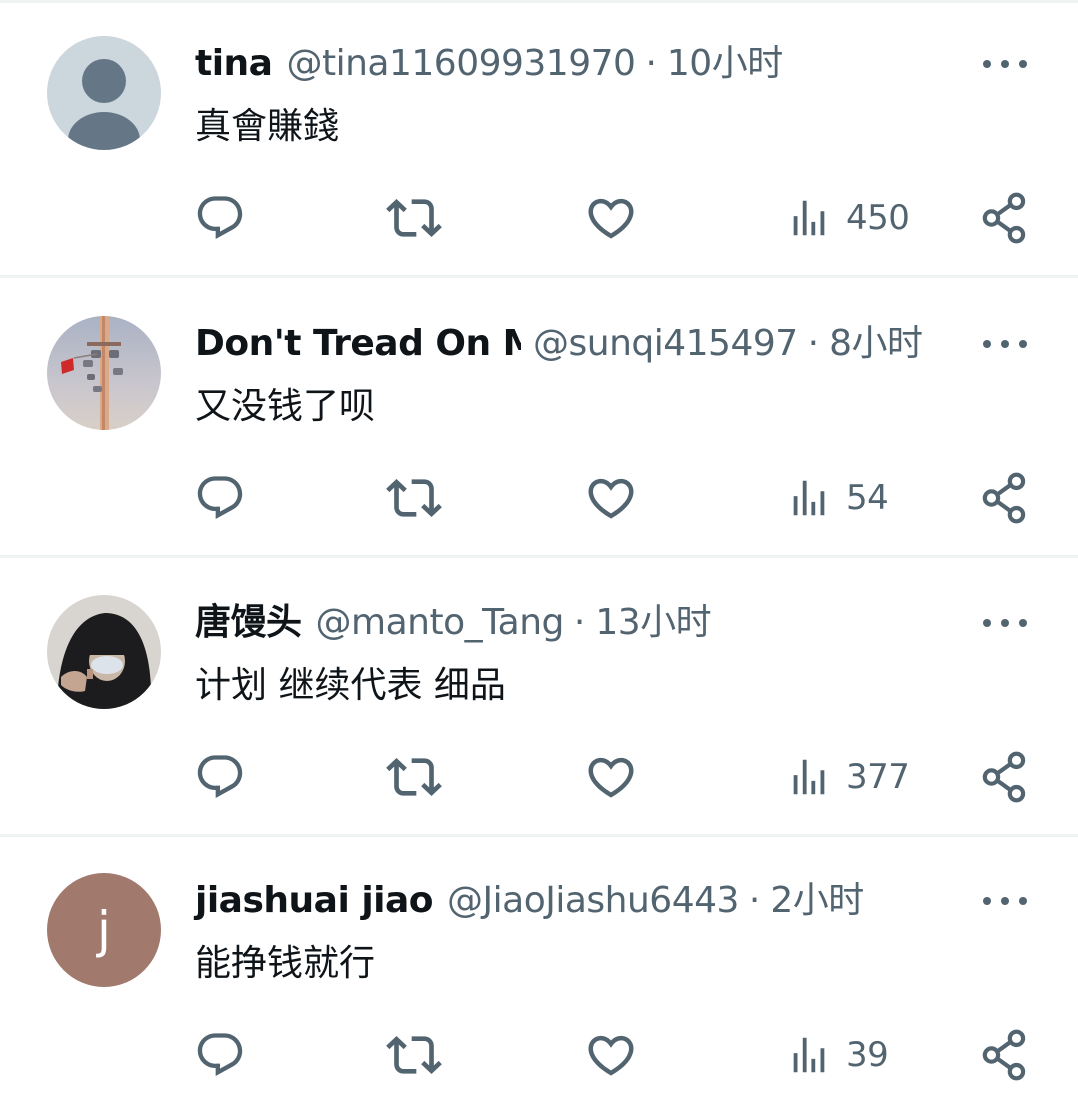 The height and width of the screenshot is (1115, 1078). I want to click on timestamp: 13小时, so click(653, 623).